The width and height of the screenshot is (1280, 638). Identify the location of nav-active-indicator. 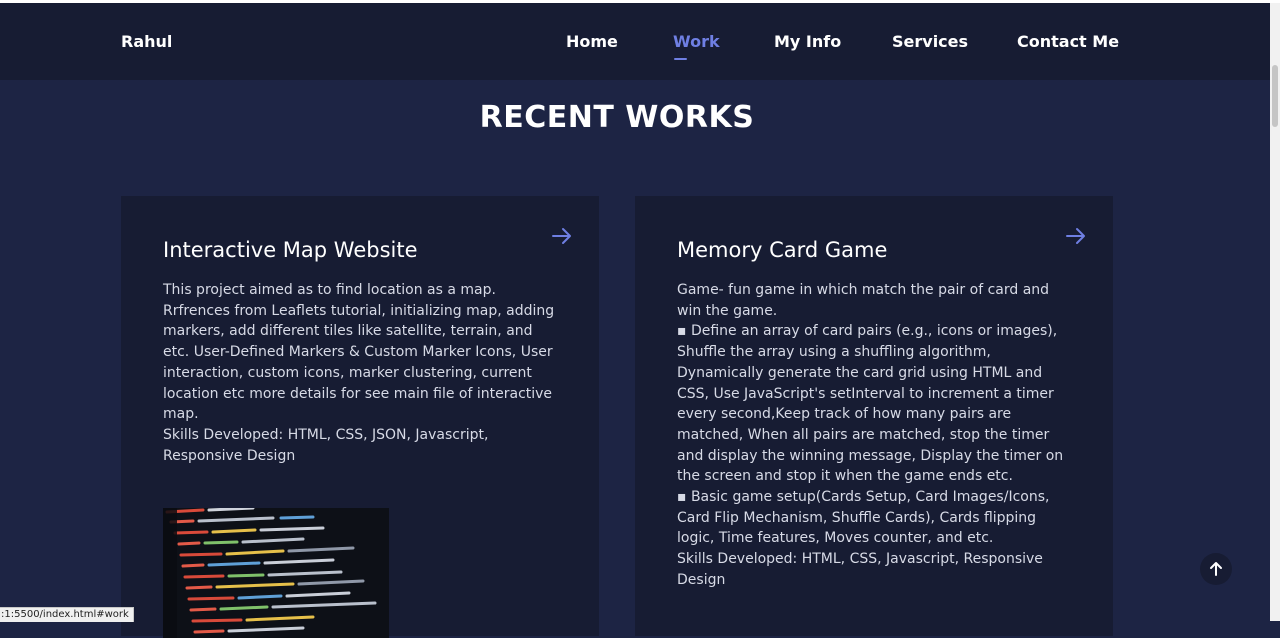
(680, 59).